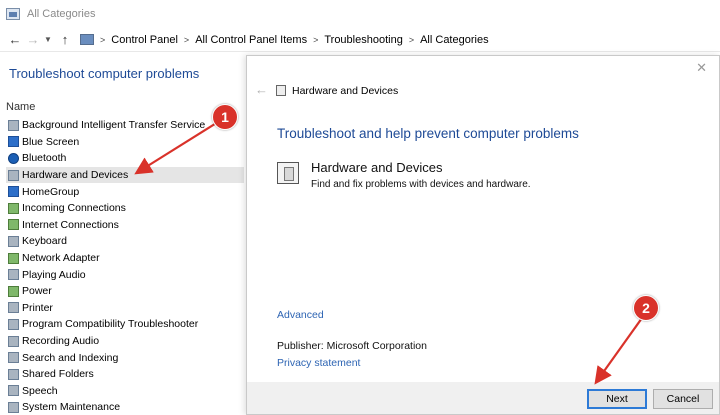  What do you see at coordinates (65, 40) in the screenshot?
I see `up-arrow-icon: ↑` at bounding box center [65, 40].